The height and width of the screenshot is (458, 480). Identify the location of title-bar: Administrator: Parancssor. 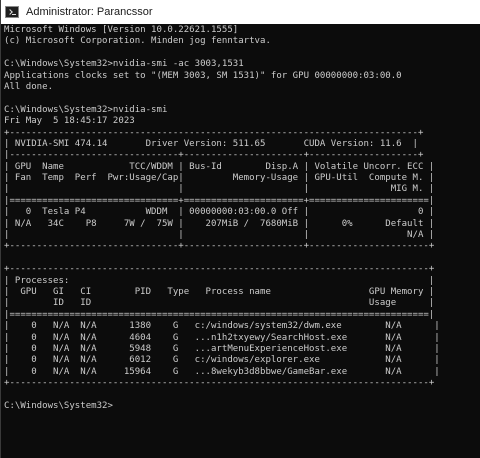
(240, 12).